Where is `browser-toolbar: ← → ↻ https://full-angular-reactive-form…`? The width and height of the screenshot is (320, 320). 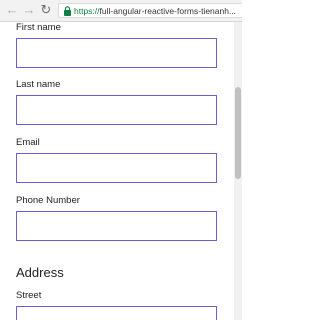
browser-toolbar: ← → ↻ https://full-angular-reactive-form… is located at coordinates (121, 11).